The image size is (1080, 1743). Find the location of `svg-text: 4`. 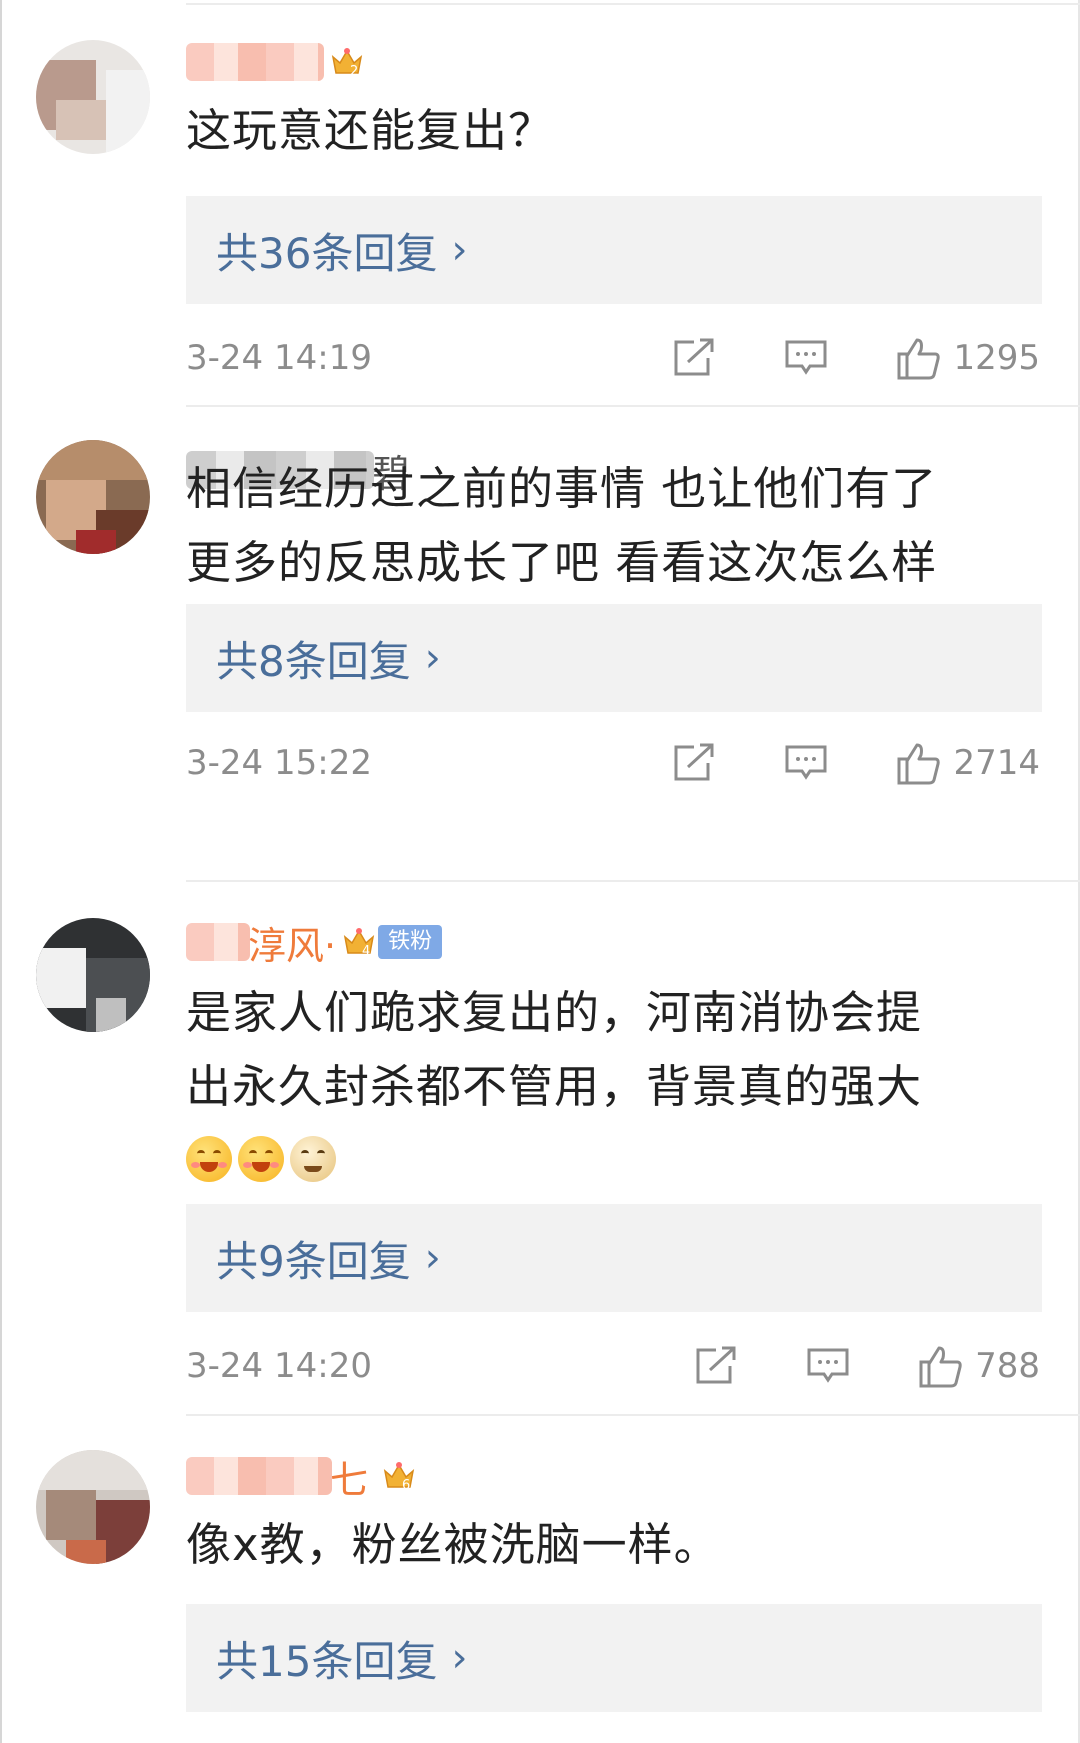

svg-text: 4 is located at coordinates (366, 951).